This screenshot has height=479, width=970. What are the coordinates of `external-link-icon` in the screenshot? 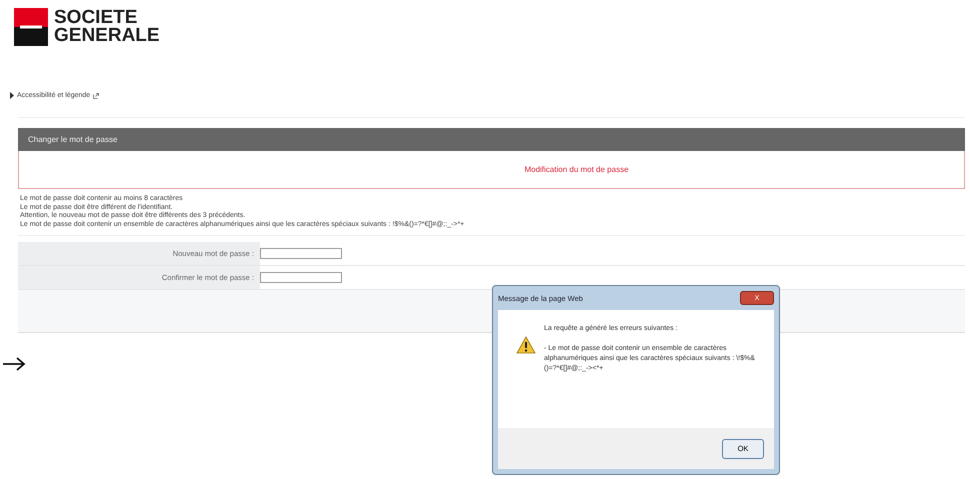 It's located at (96, 95).